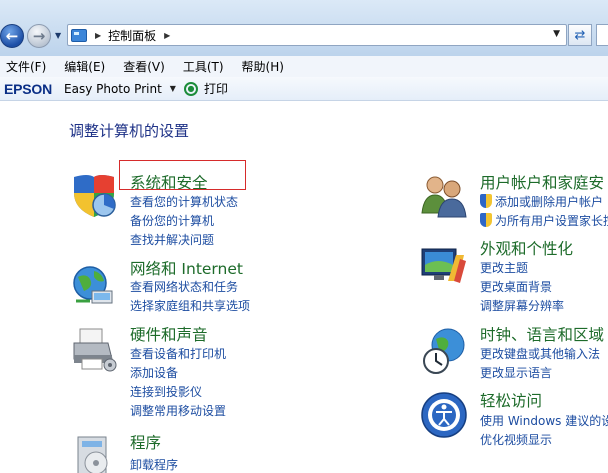  I want to click on programs-icon, so click(94, 452).